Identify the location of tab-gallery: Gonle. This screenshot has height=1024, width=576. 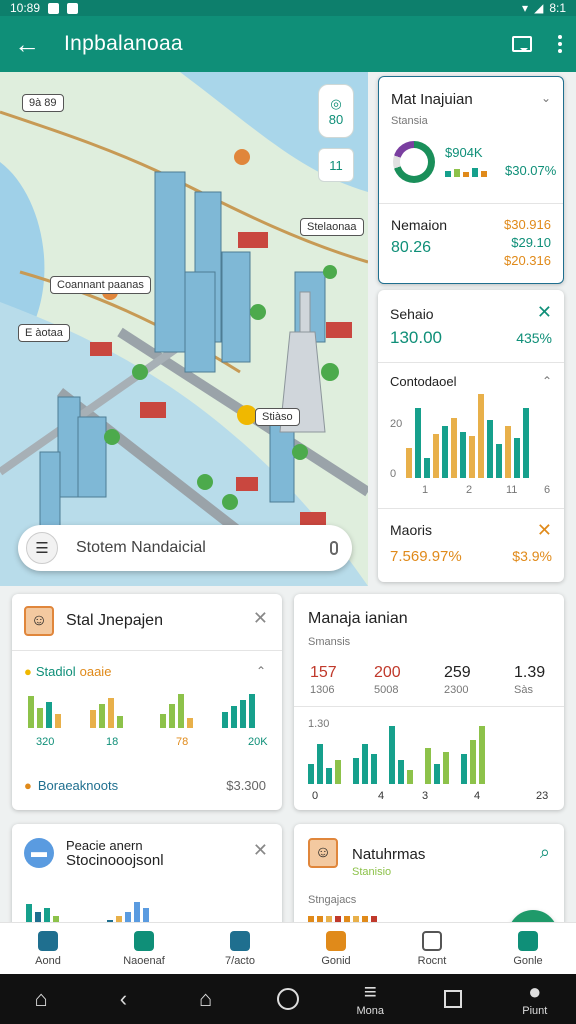
(528, 948).